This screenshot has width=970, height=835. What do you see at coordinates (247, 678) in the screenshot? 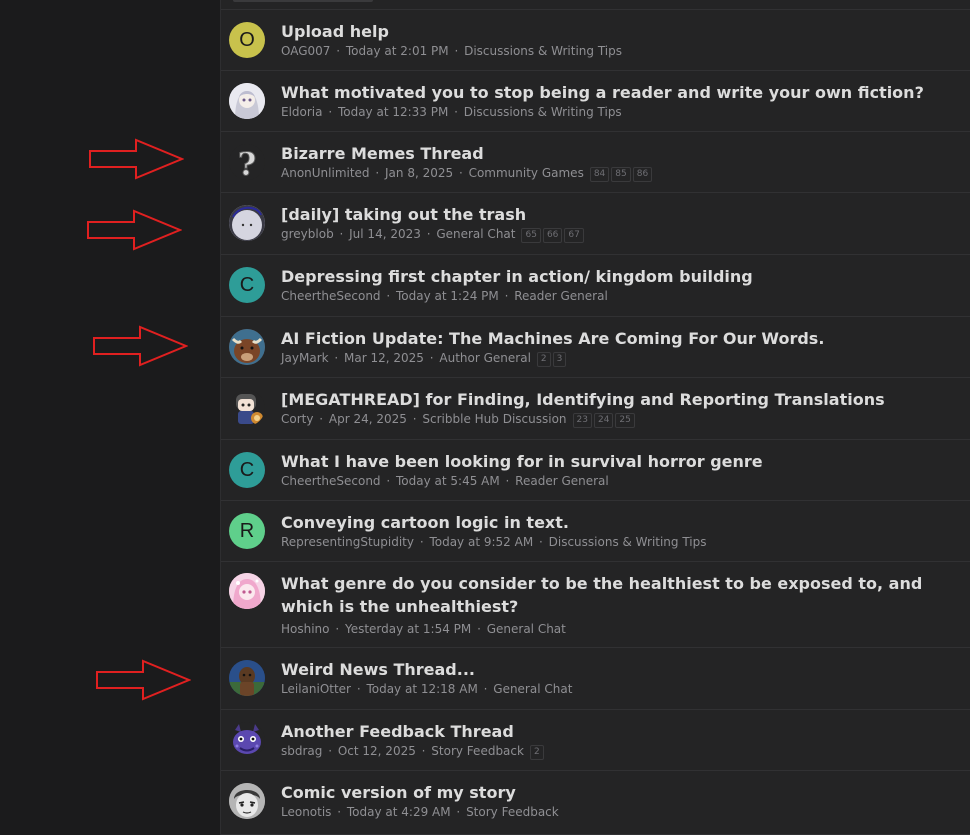
I see `otter-character-avatar-icon` at bounding box center [247, 678].